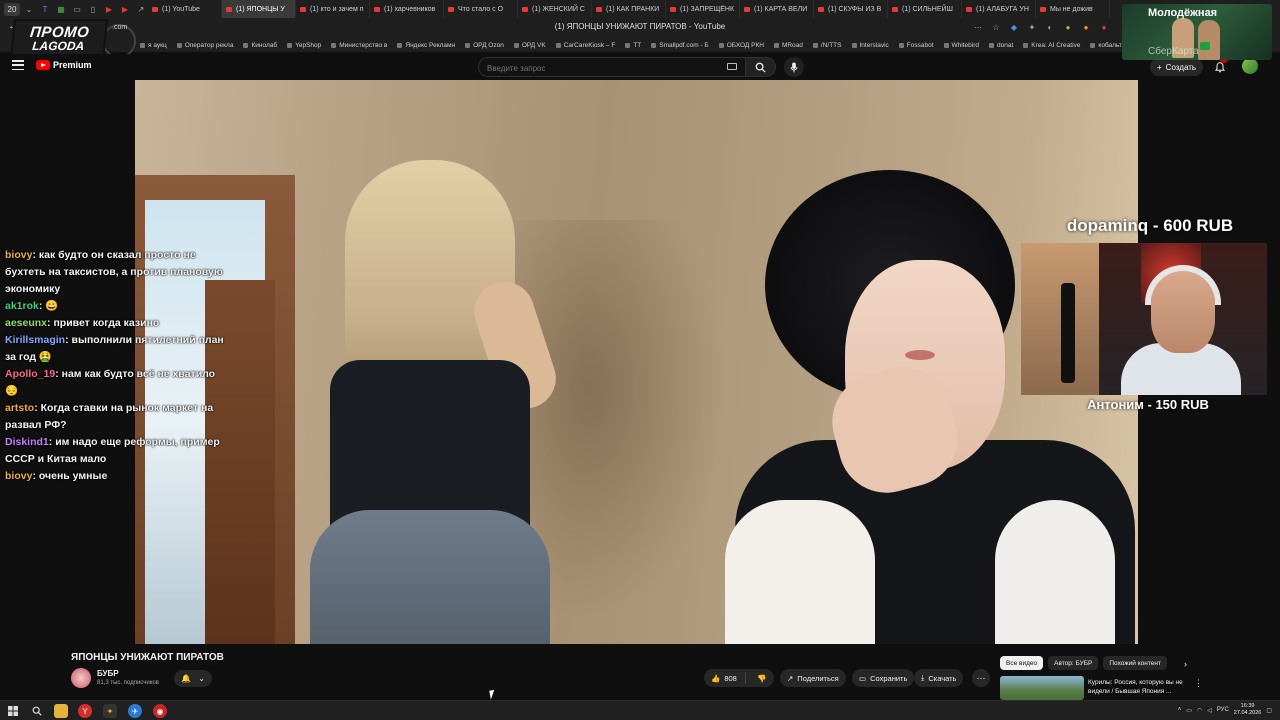 The image size is (1280, 720). What do you see at coordinates (135, 711) in the screenshot?
I see `telegram-icon: ✈` at bounding box center [135, 711].